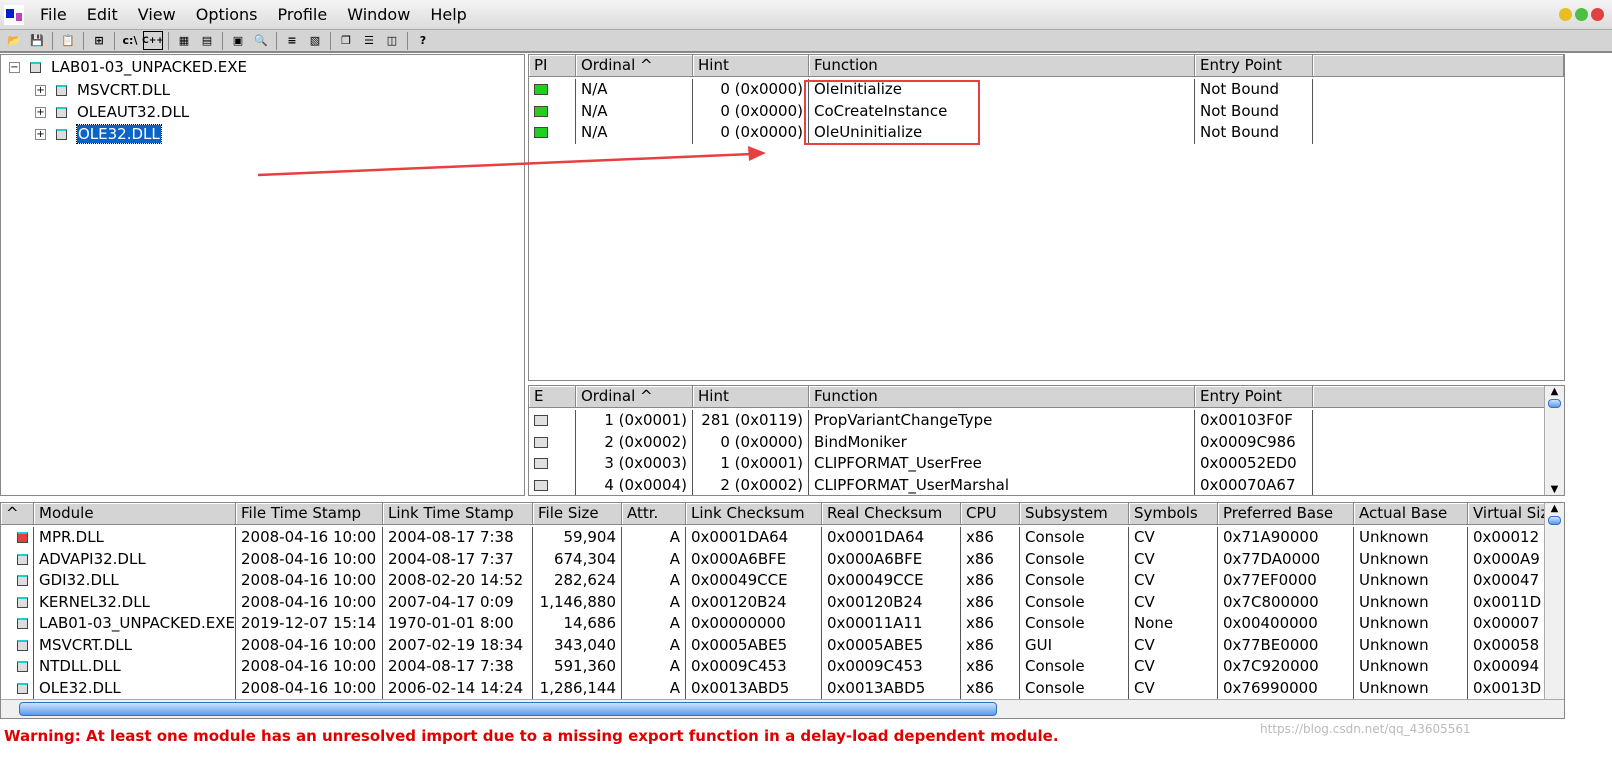 Image resolution: width=1612 pixels, height=767 pixels. I want to click on annotation-arrow, so click(511, 161).